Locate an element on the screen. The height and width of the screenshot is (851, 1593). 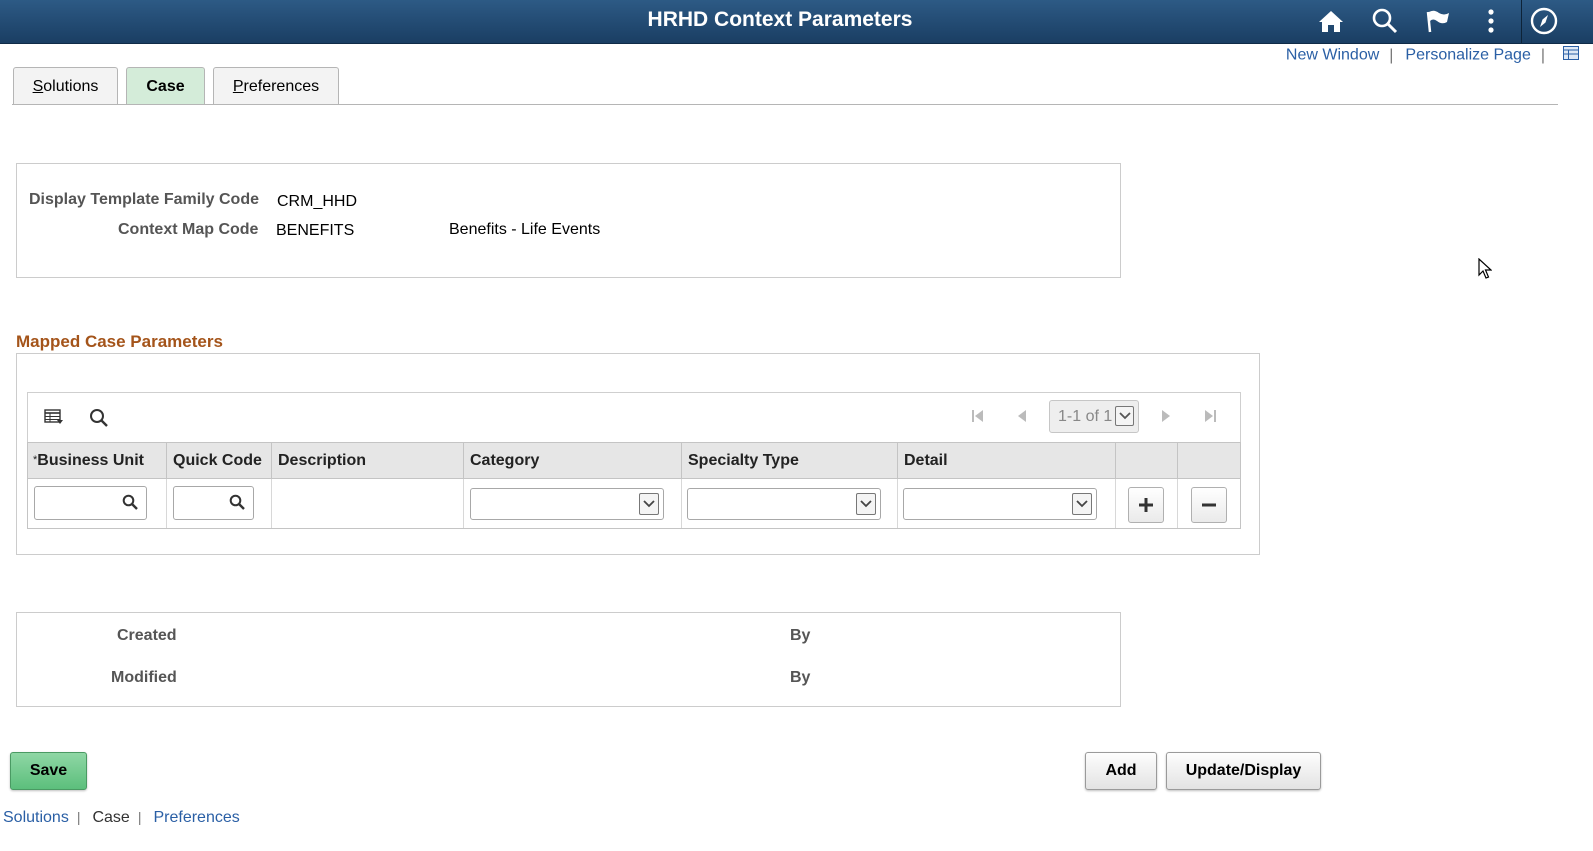
cell-delete-row is located at coordinates (1209, 503).